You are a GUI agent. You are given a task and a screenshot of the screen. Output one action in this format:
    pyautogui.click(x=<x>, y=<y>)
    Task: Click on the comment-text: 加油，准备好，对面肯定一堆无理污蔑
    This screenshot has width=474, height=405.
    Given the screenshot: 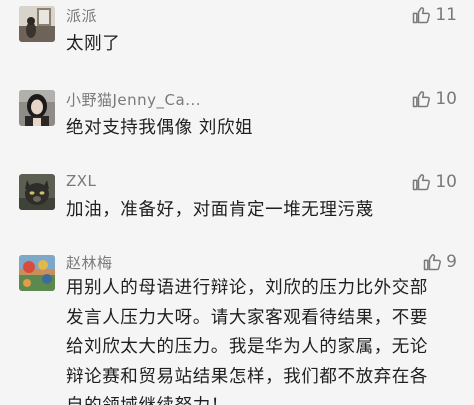 What is the action you would take?
    pyautogui.click(x=220, y=210)
    